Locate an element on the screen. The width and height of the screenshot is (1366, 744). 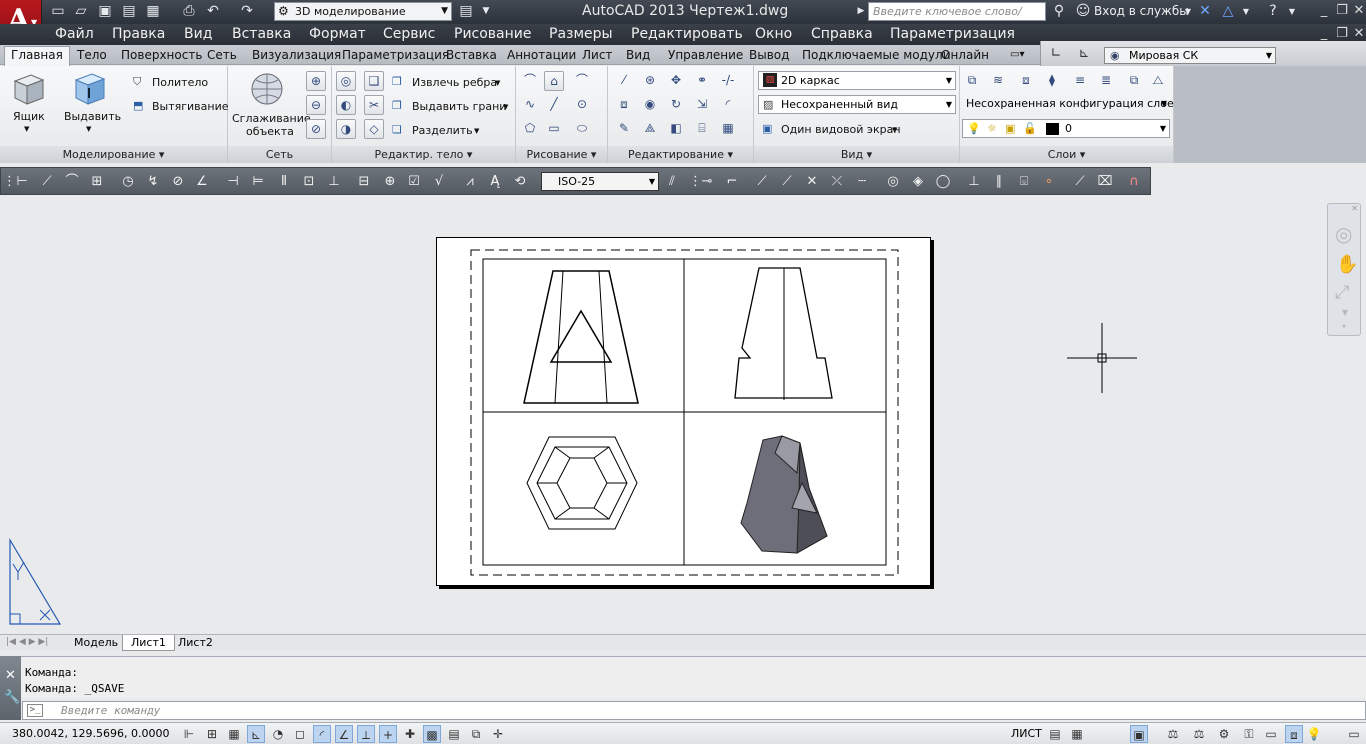
visual-style-dropdown: ▨ 2D каркас ▼ is located at coordinates (857, 80).